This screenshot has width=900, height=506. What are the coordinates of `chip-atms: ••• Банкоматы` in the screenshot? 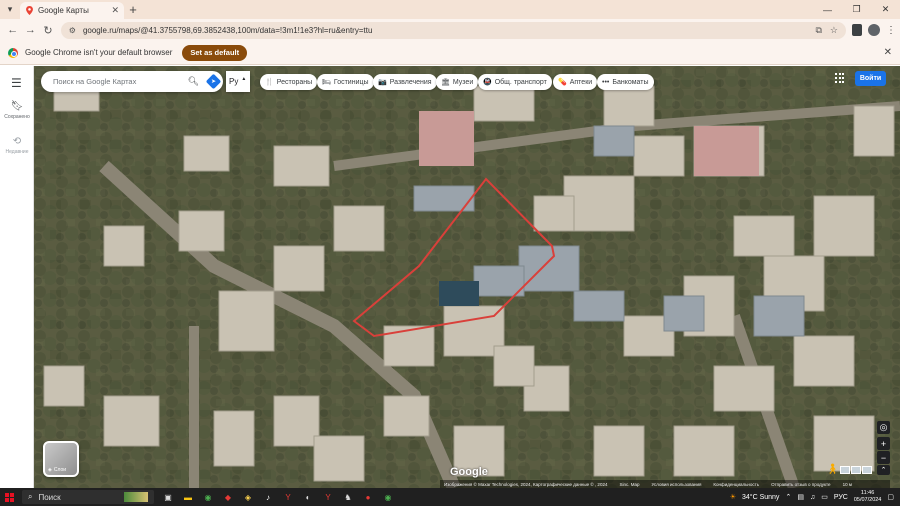 It's located at (625, 82).